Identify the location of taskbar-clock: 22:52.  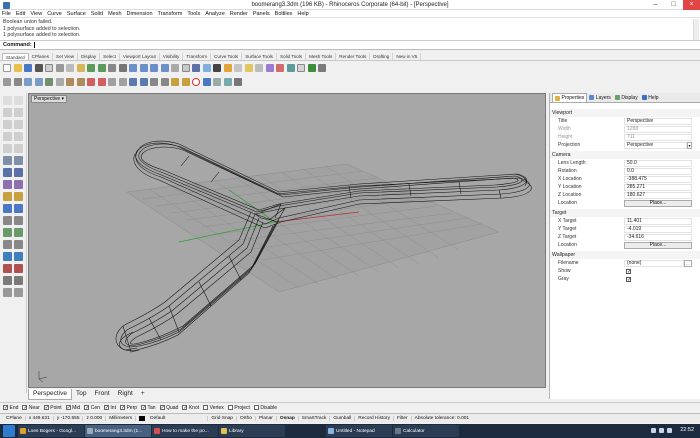
(687, 430).